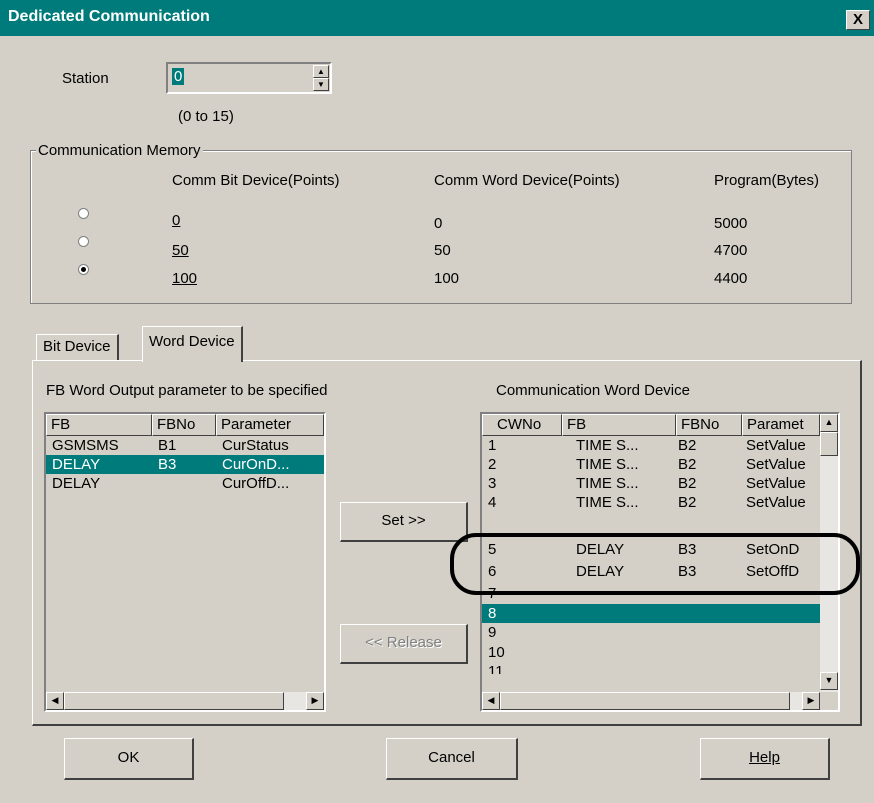 This screenshot has width=874, height=803. What do you see at coordinates (256, 180) in the screenshot?
I see `comm-bit-header: Comm Bit Device(Points)` at bounding box center [256, 180].